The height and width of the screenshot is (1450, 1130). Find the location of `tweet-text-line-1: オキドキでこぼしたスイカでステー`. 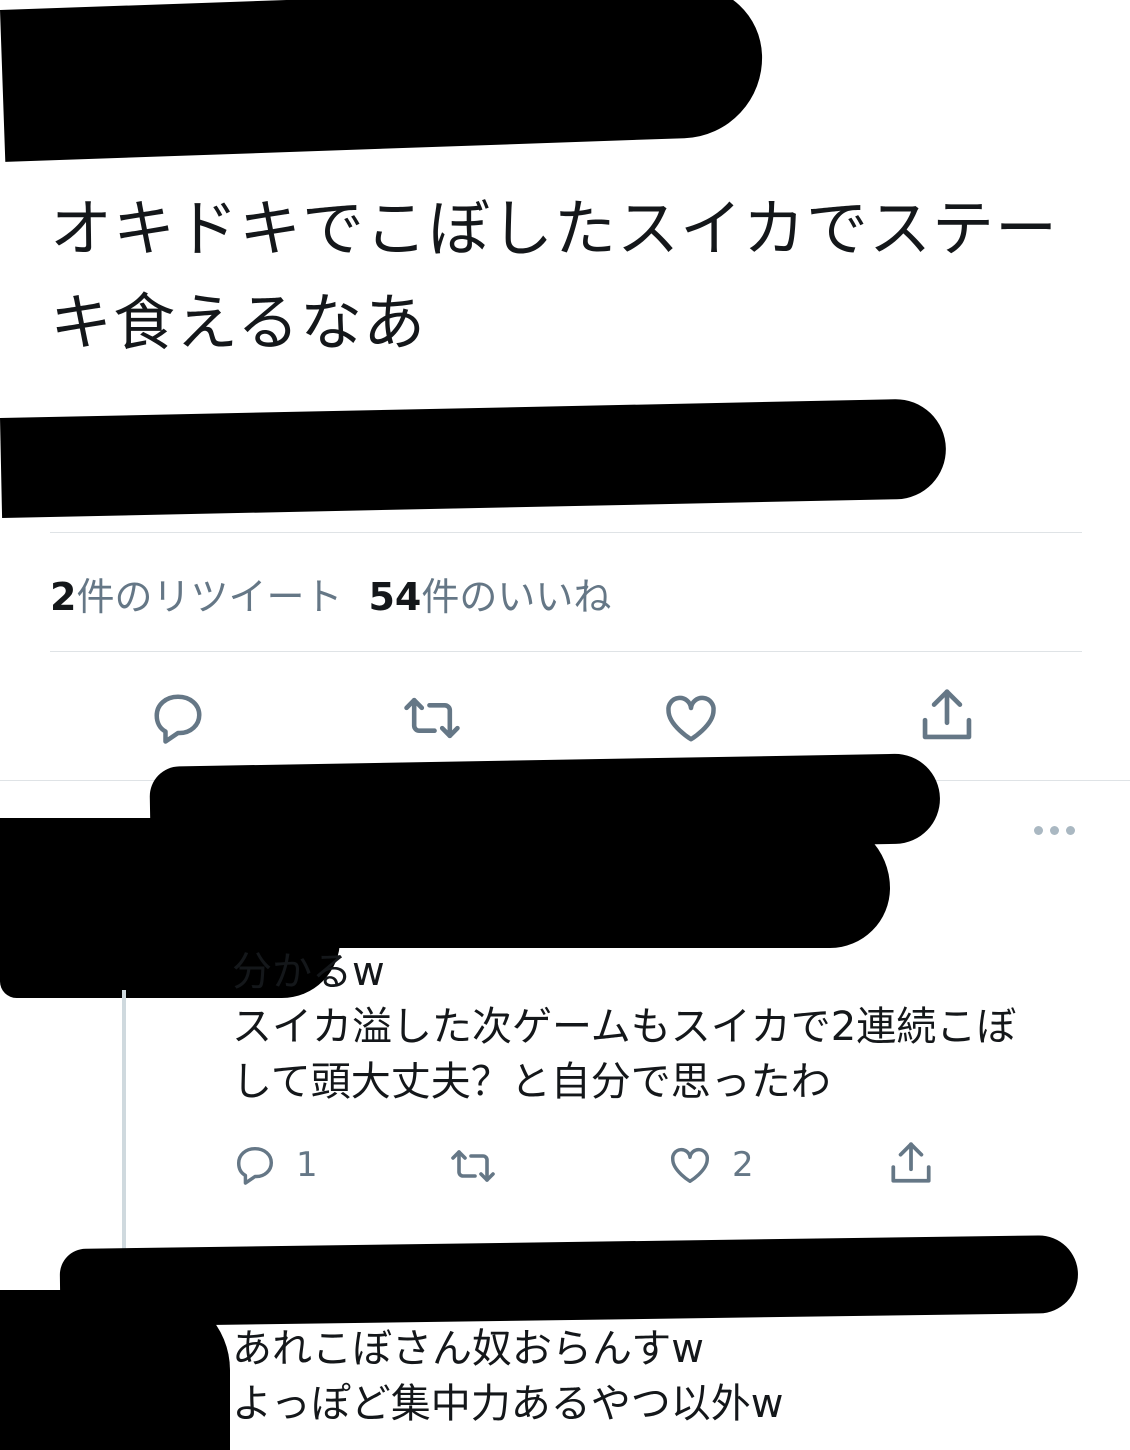

tweet-text-line-1: オキドキでこぼしたスイカでステー is located at coordinates (554, 228).